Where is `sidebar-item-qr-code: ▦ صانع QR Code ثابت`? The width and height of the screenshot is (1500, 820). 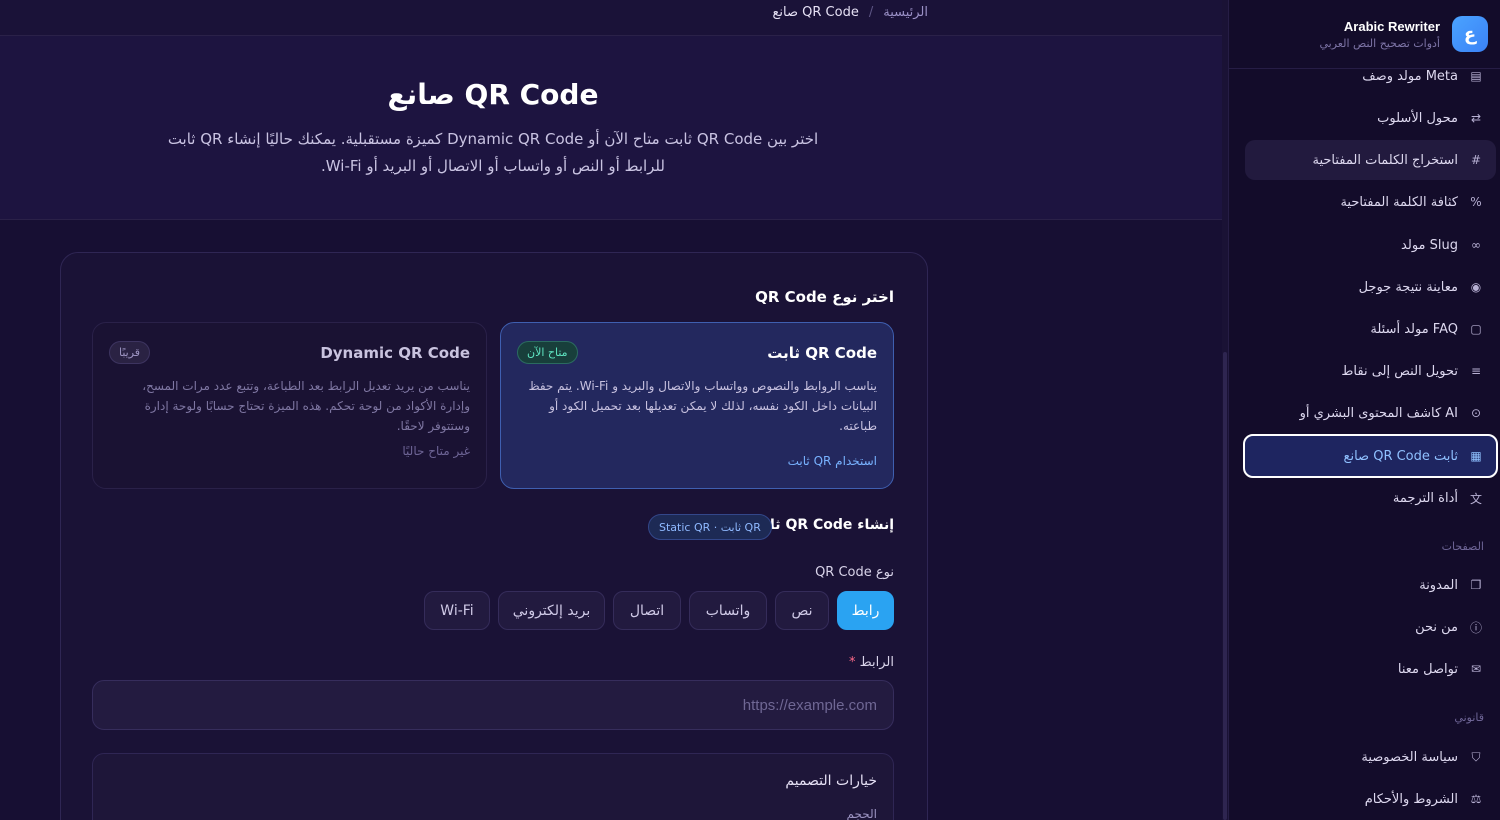 sidebar-item-qr-code: ▦ صانع QR Code ثابت is located at coordinates (1370, 456).